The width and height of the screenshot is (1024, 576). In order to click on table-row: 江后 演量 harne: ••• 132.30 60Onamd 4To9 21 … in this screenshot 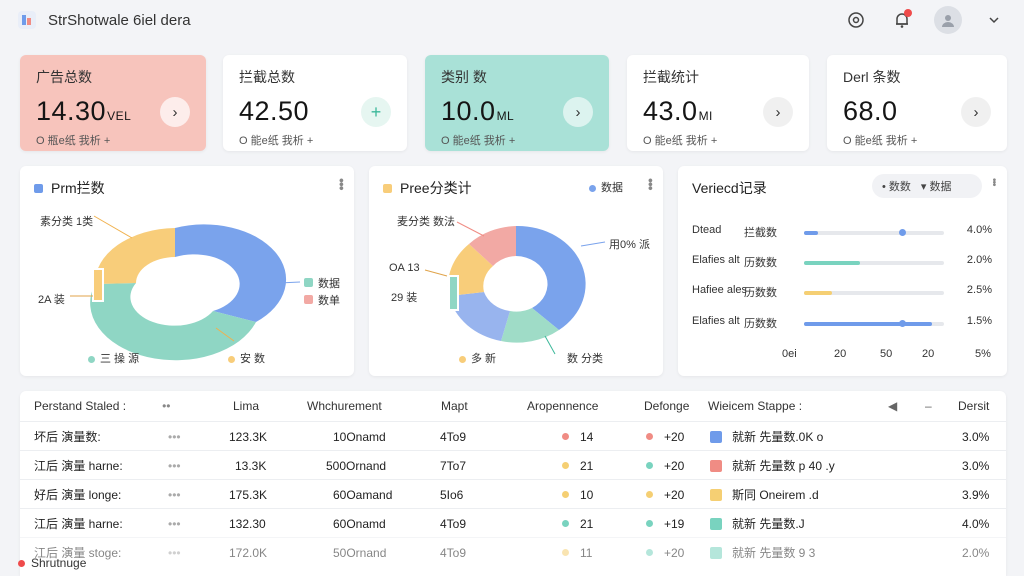, I will do `click(513, 522)`.